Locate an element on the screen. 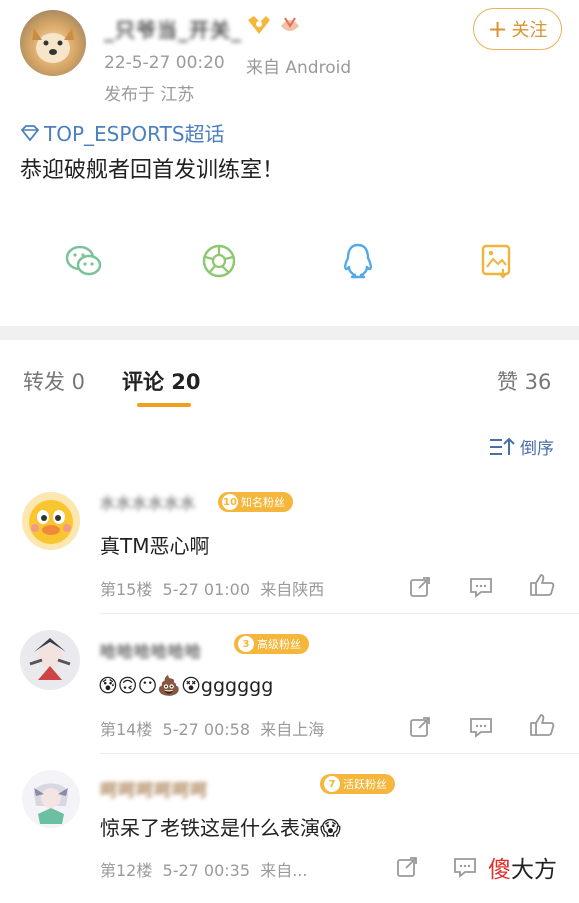  comment-text: 真TM恶心啊 is located at coordinates (155, 546).